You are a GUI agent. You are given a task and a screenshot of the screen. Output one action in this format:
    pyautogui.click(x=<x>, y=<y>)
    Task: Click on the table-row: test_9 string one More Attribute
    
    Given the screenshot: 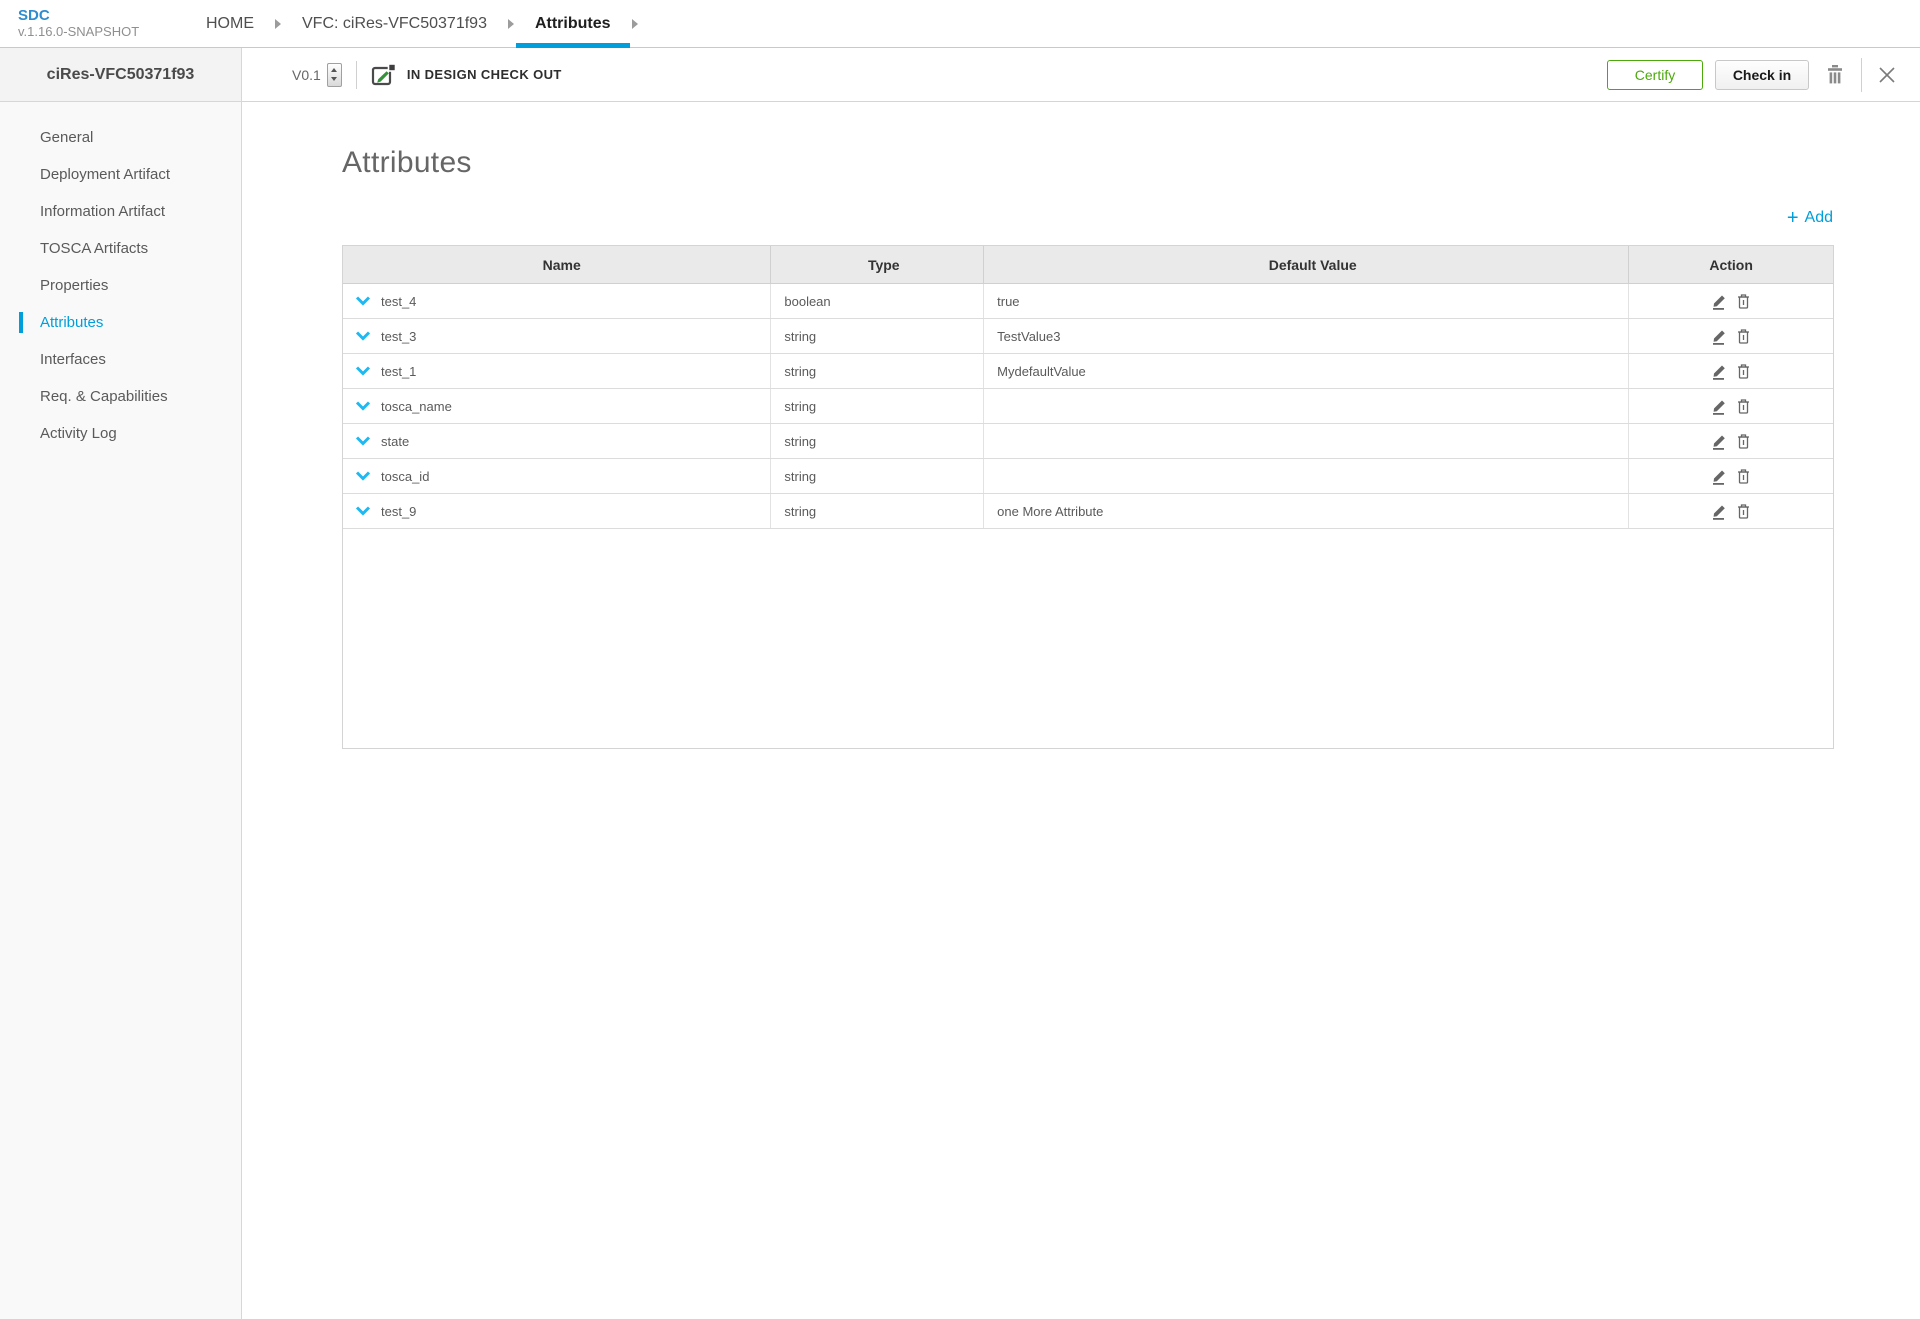 What is the action you would take?
    pyautogui.click(x=1088, y=511)
    